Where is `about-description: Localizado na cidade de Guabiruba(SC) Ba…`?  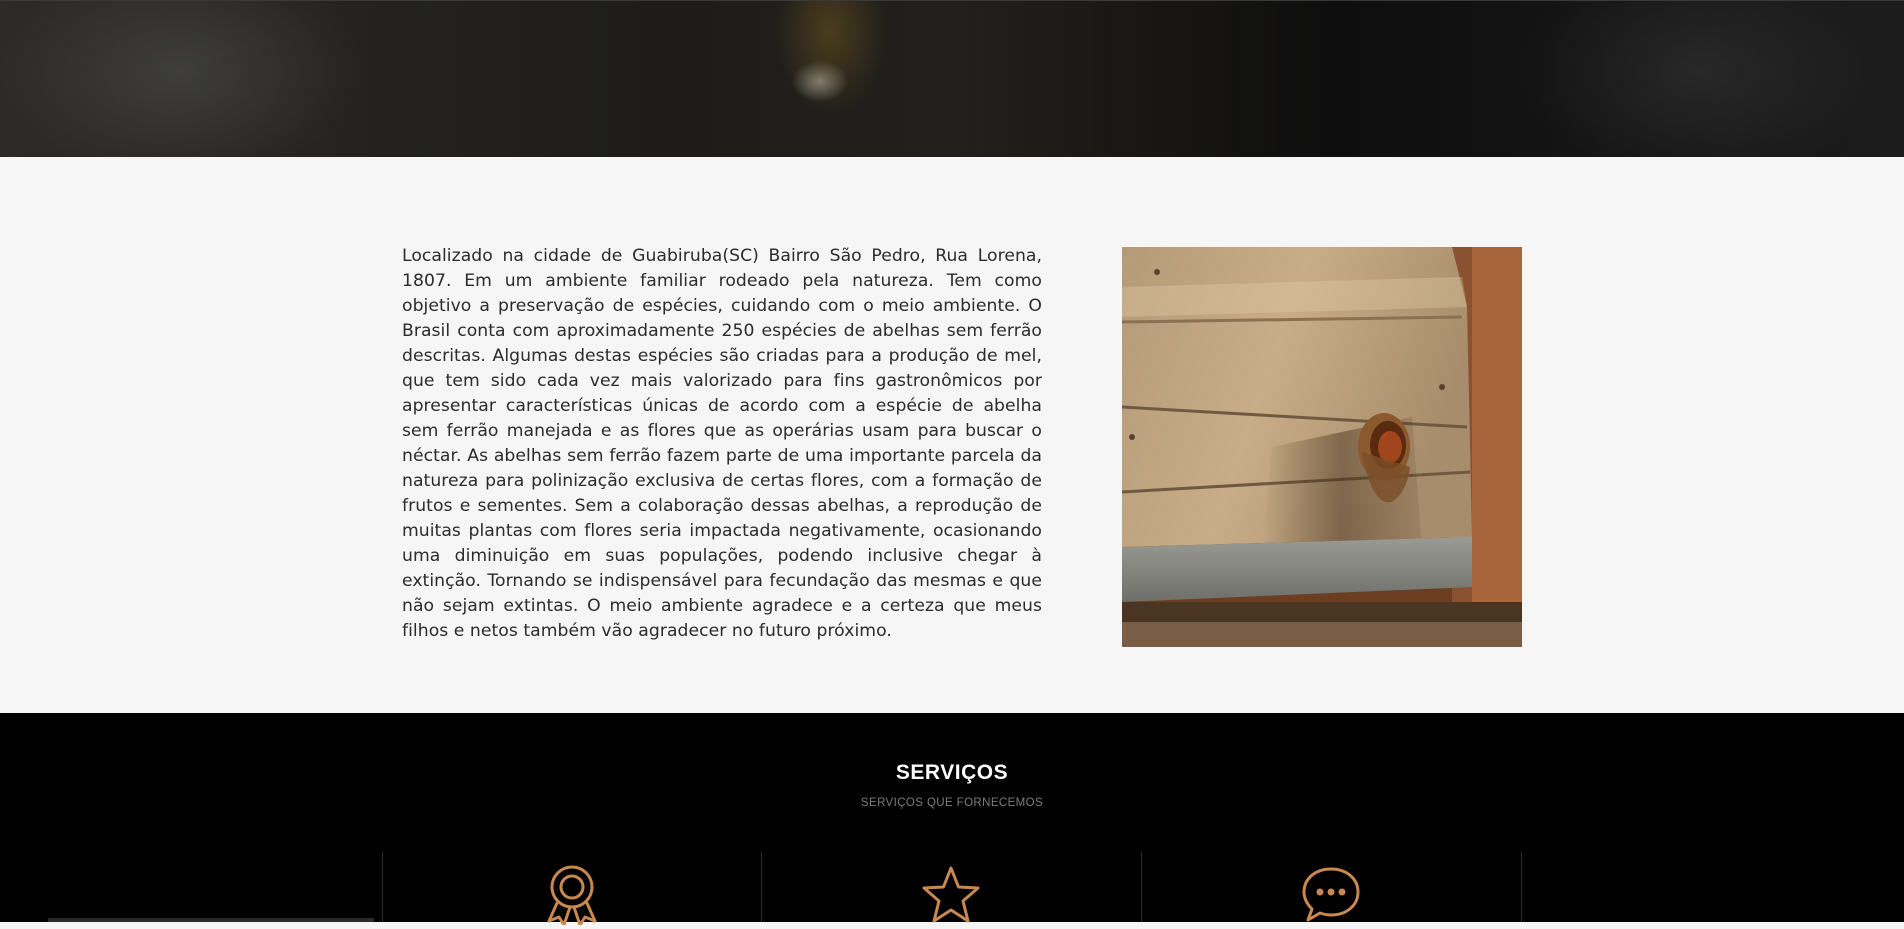
about-description: Localizado na cidade de Guabiruba(SC) Ba… is located at coordinates (722, 443).